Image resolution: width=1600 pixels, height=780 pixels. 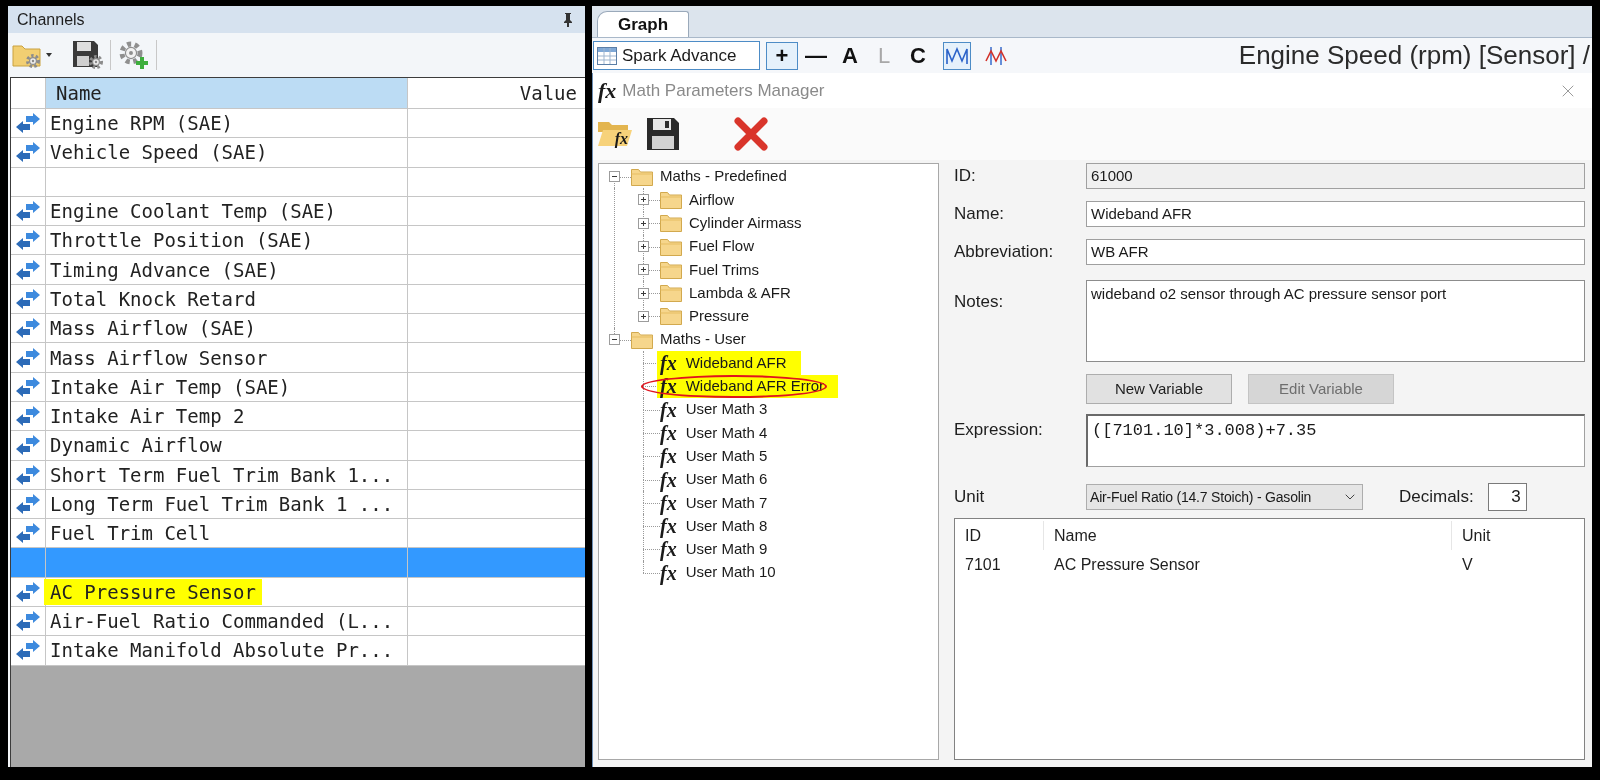 What do you see at coordinates (298, 446) in the screenshot?
I see `channel-row: Dynamic Airflow` at bounding box center [298, 446].